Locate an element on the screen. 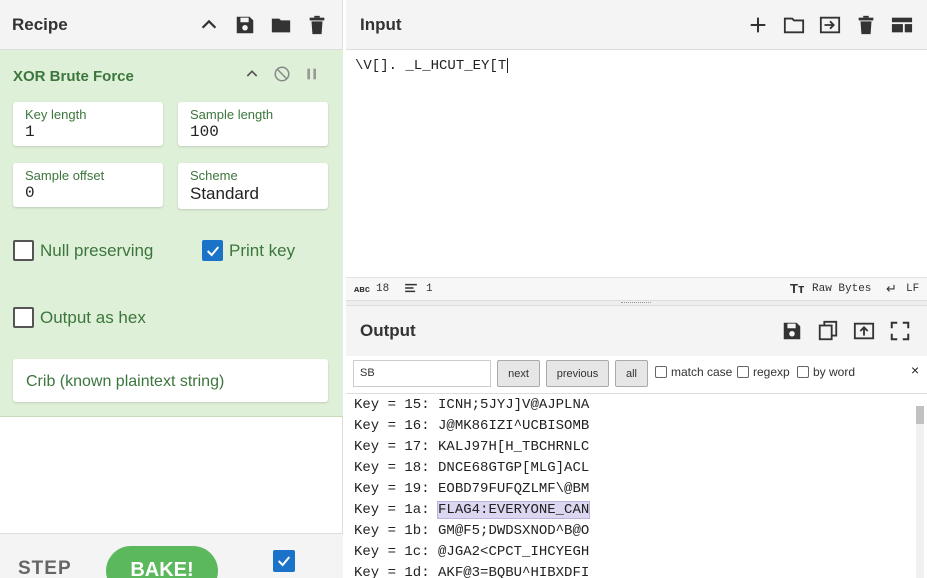  search-previous-button: previous is located at coordinates (577, 373).